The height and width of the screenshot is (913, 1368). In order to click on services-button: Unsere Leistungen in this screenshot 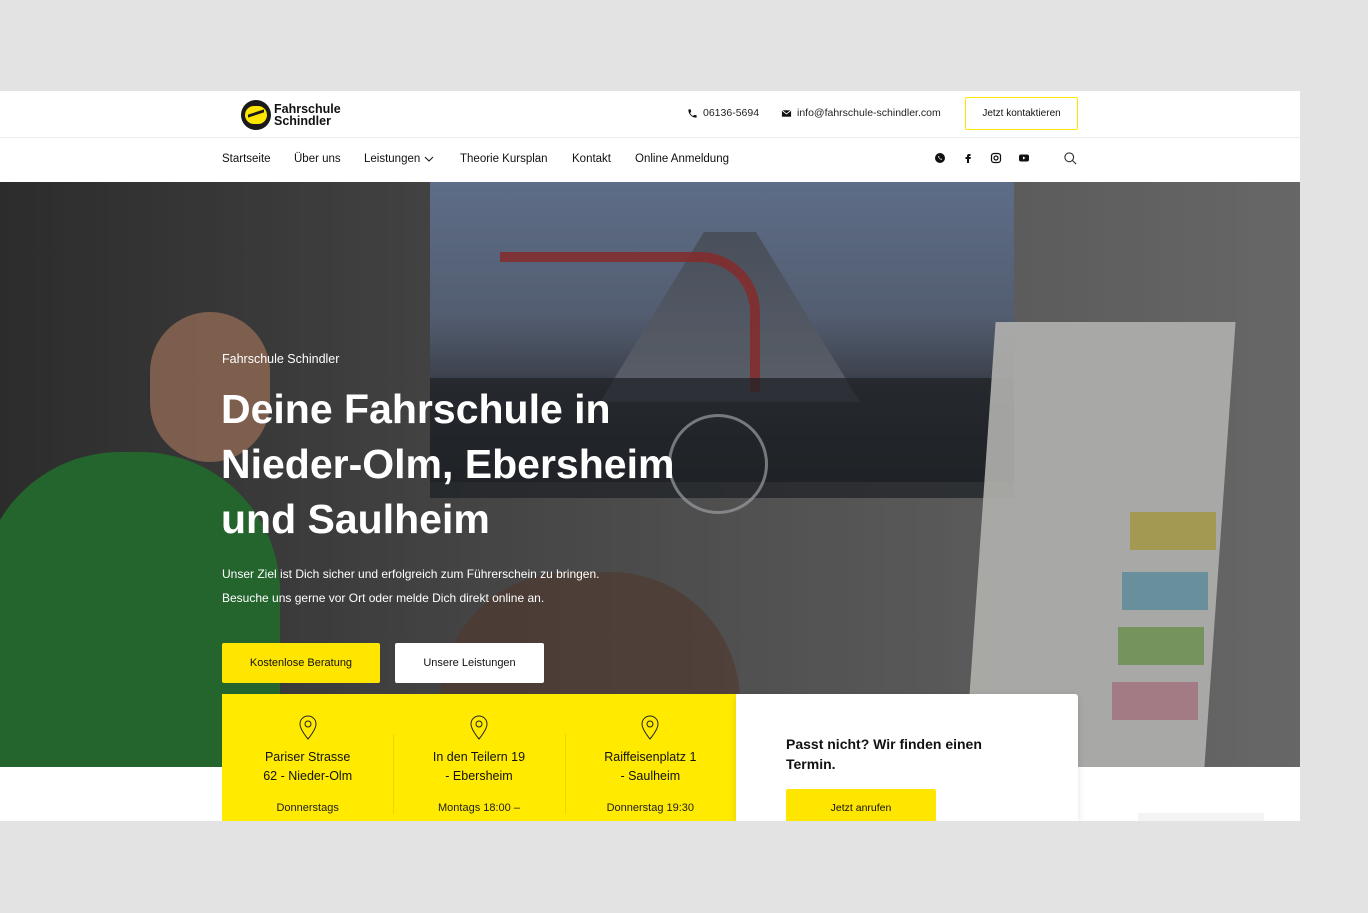, I will do `click(469, 663)`.